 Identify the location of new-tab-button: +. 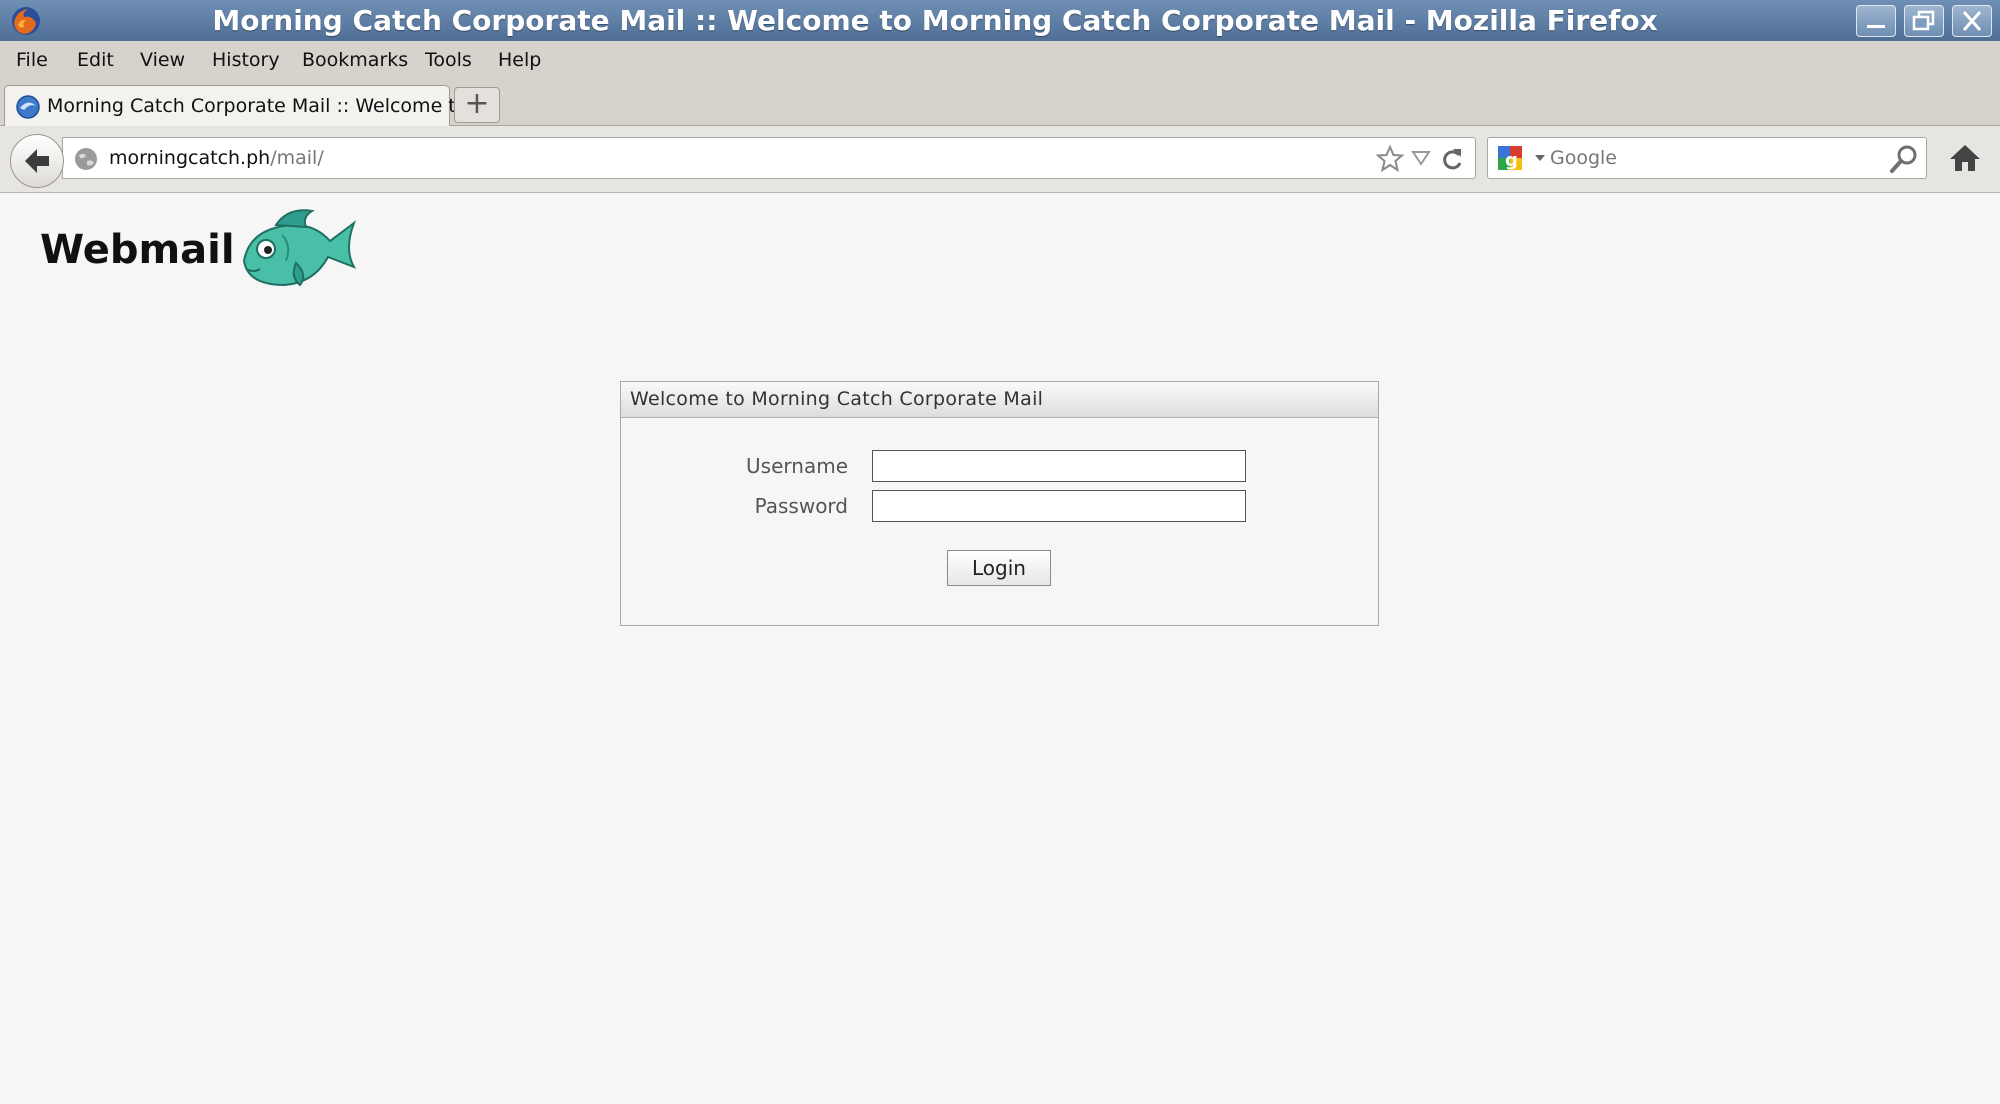
(477, 105).